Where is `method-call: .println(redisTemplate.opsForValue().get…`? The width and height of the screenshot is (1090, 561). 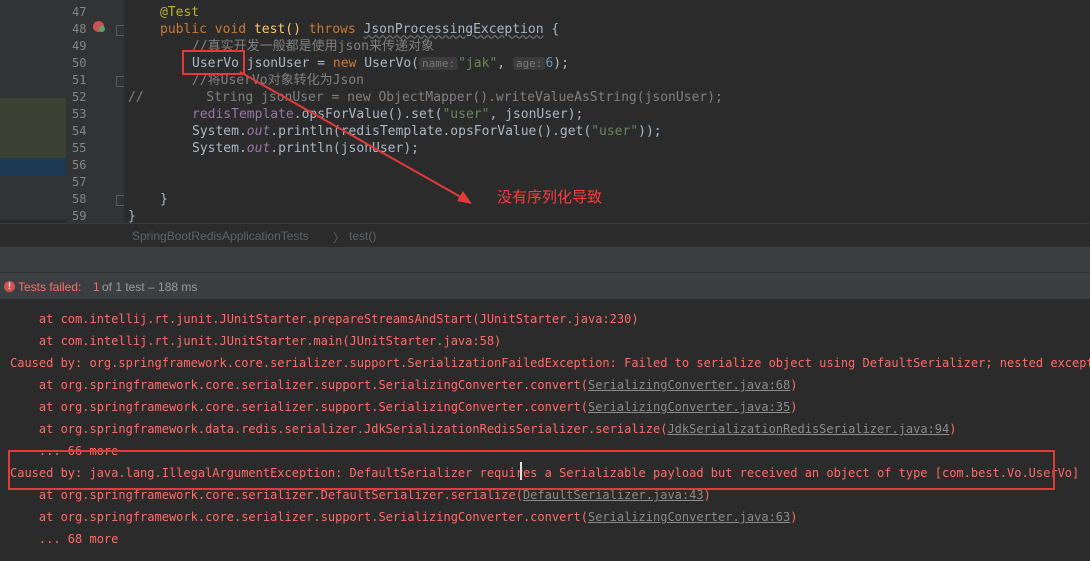 method-call: .println(redisTemplate.opsForValue().get… is located at coordinates (431, 131).